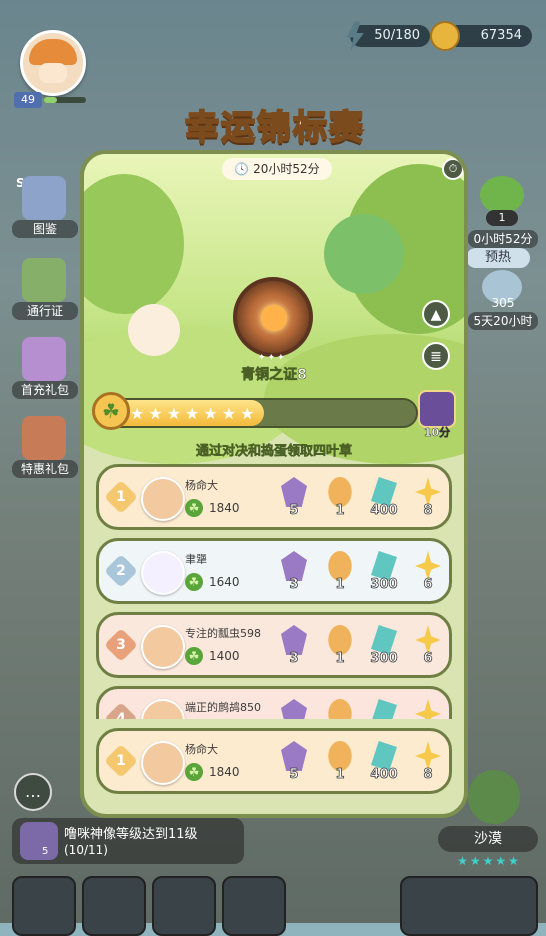 Image resolution: width=546 pixels, height=936 pixels. Describe the element at coordinates (274, 318) in the screenshot. I see `fire-icon` at that location.